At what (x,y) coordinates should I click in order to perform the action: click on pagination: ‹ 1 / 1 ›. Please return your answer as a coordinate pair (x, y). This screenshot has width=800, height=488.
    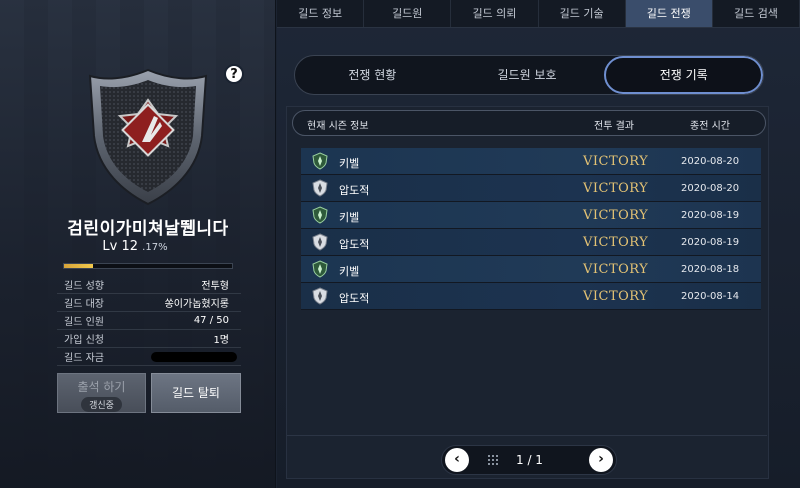
    Looking at the image, I should click on (529, 460).